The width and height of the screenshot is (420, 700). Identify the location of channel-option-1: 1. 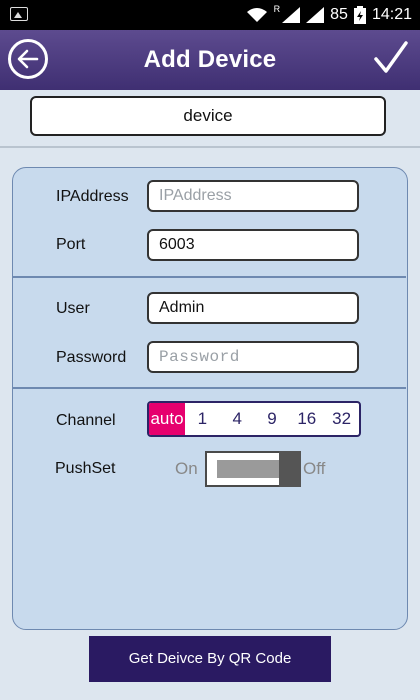
(202, 419).